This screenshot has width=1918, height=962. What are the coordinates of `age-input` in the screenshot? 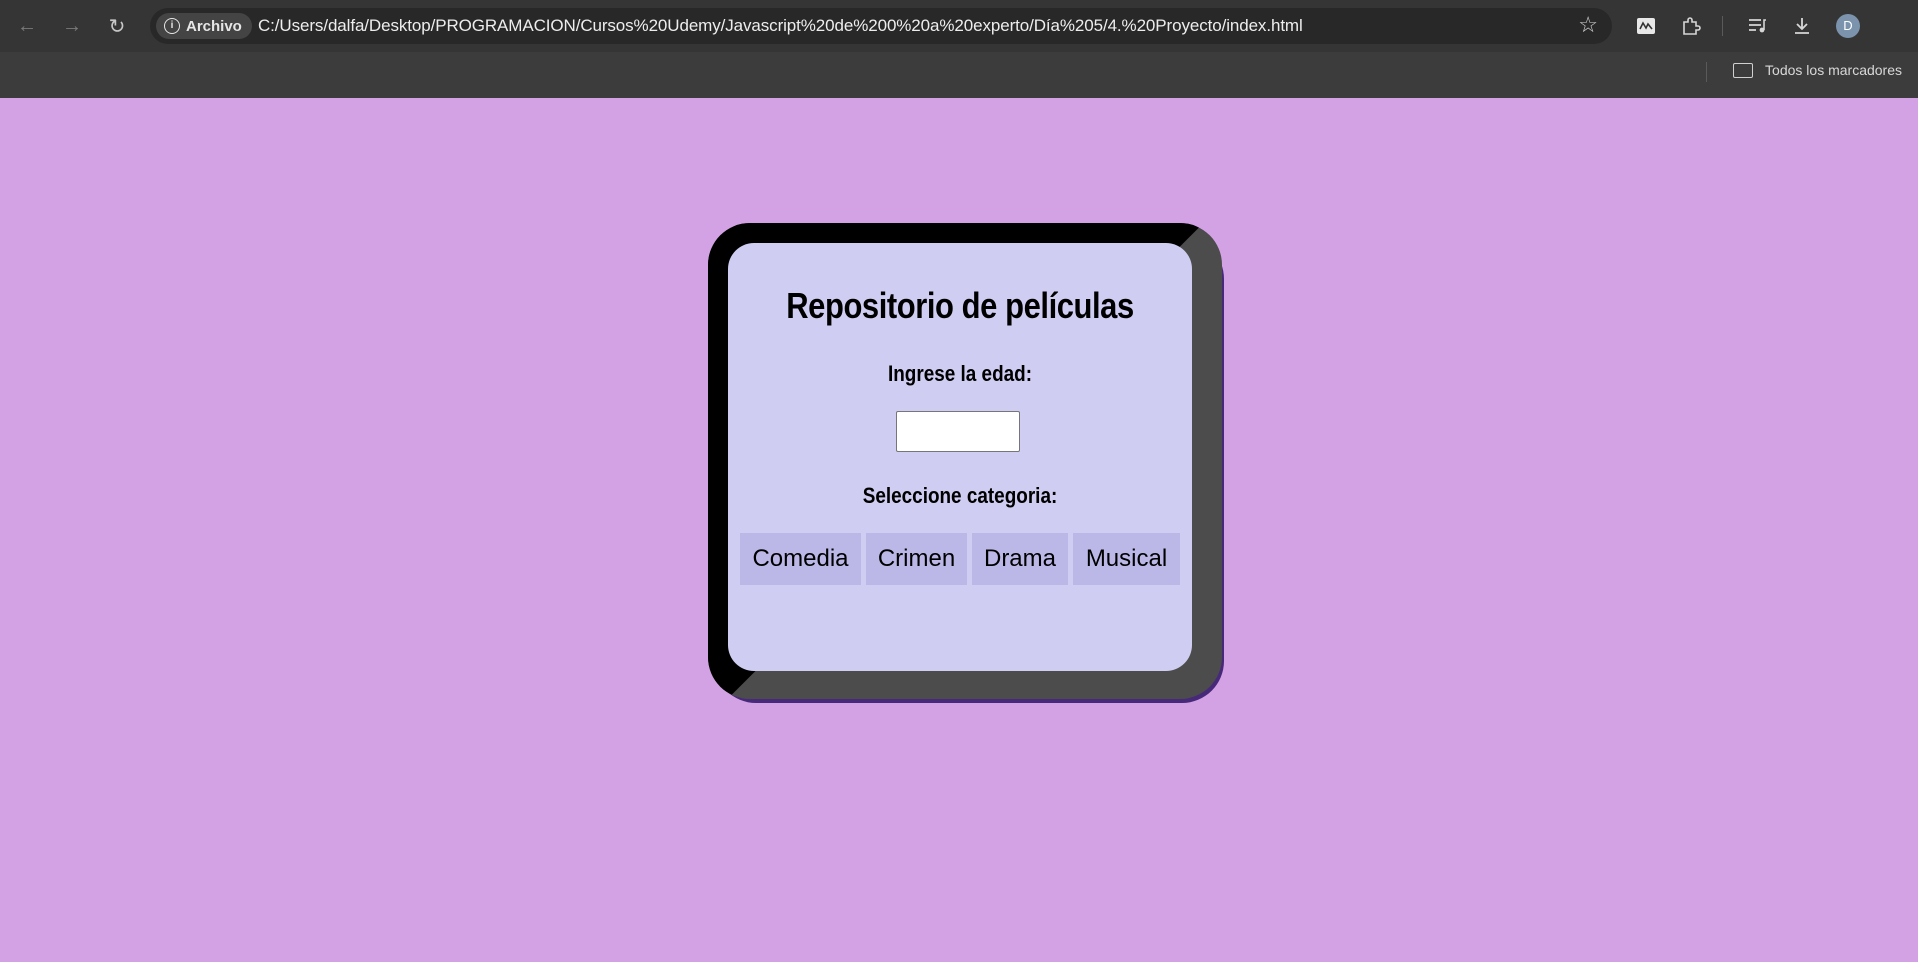 It's located at (958, 431).